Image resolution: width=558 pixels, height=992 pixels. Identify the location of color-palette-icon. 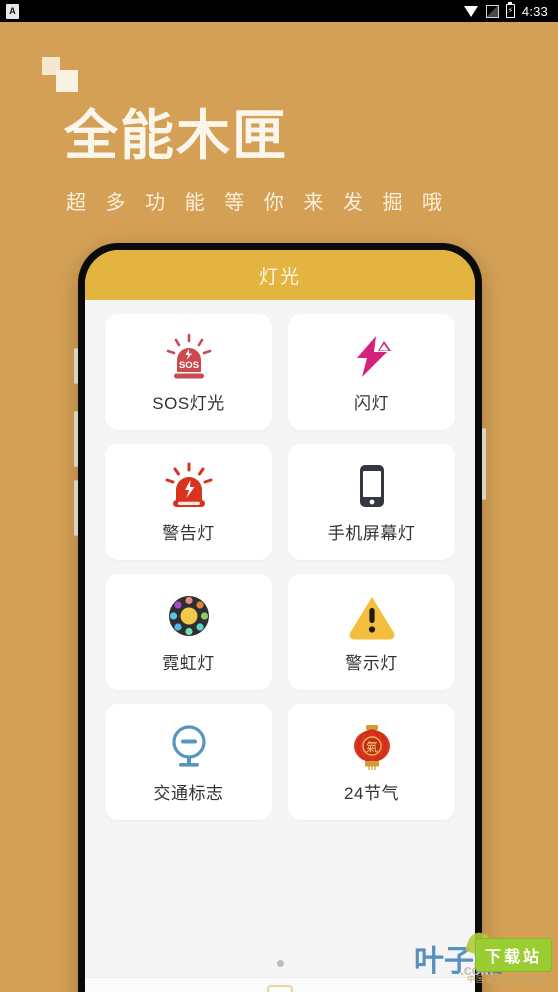
(189, 616).